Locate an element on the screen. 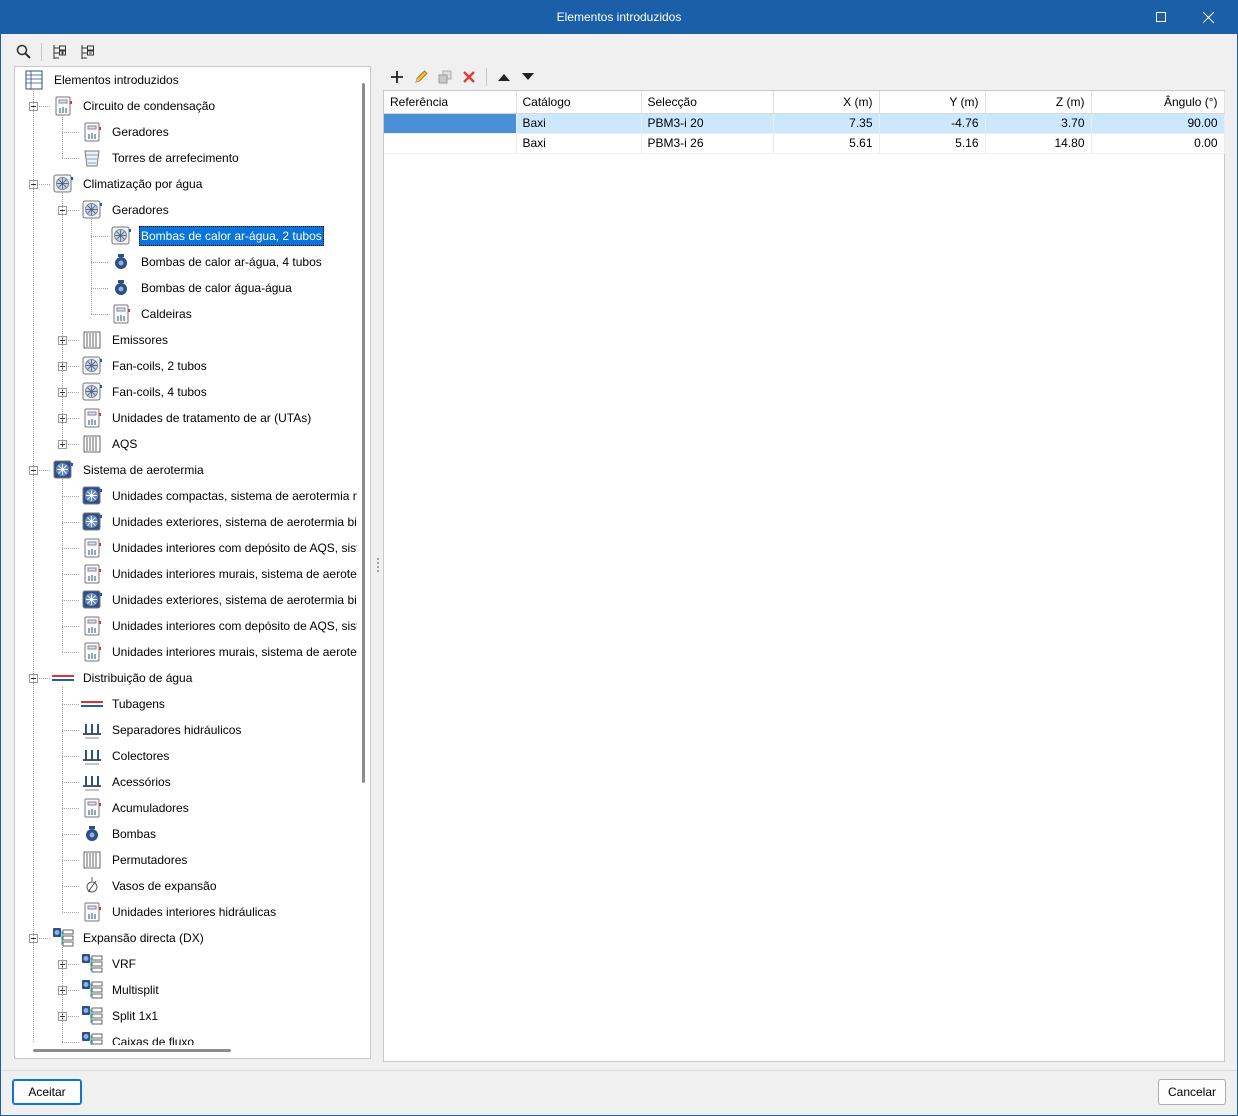  tree-item: Climatização por água is located at coordinates (128, 184).